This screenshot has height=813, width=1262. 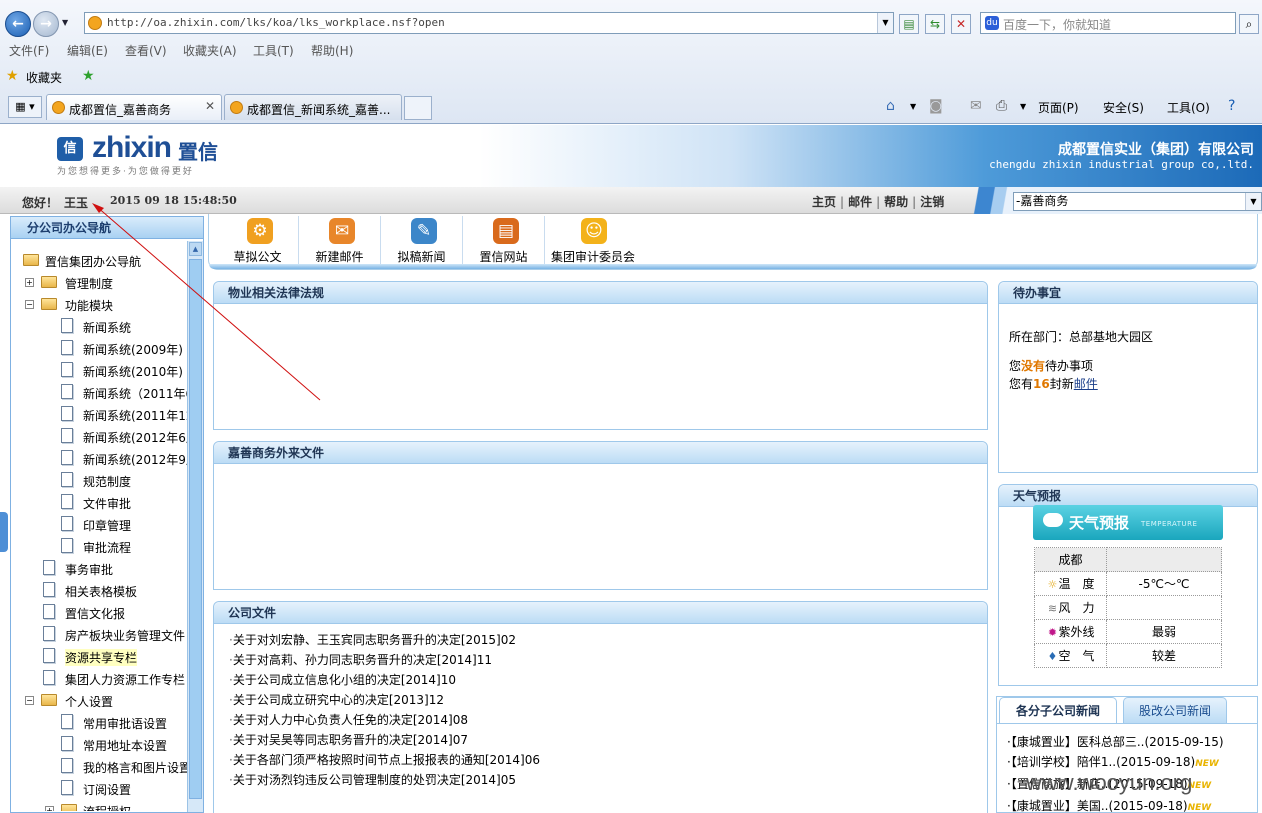 What do you see at coordinates (195, 529) in the screenshot?
I see `scrollbar-thumb` at bounding box center [195, 529].